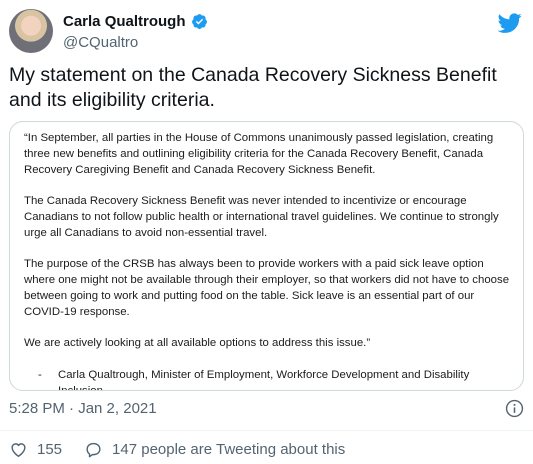 Image resolution: width=533 pixels, height=464 pixels. I want to click on twitter-bird-icon, so click(510, 23).